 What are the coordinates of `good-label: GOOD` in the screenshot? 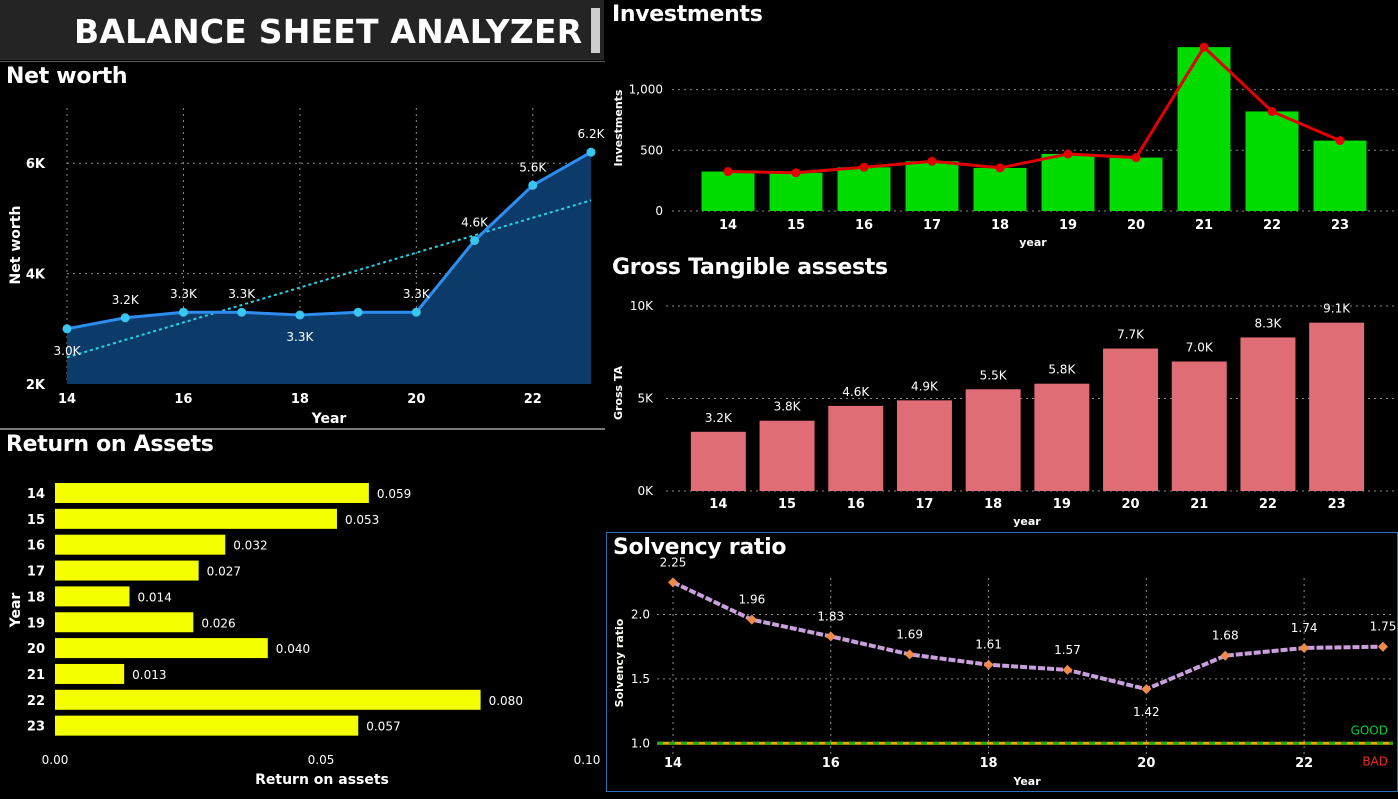 It's located at (1369, 730).